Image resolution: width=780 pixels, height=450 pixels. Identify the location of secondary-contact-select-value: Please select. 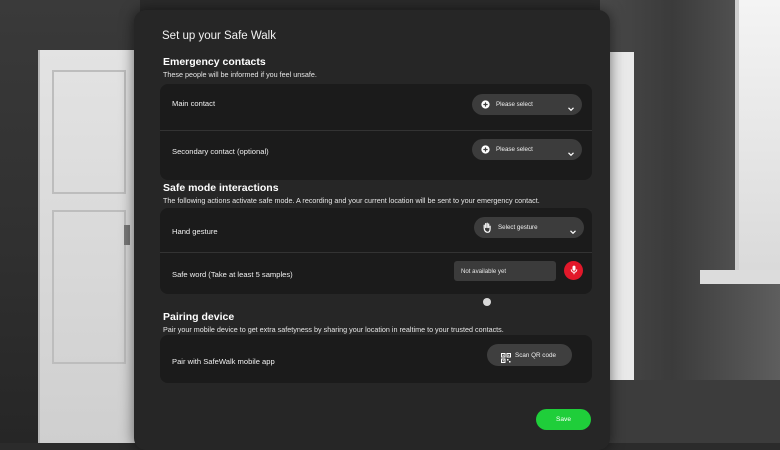
(514, 149).